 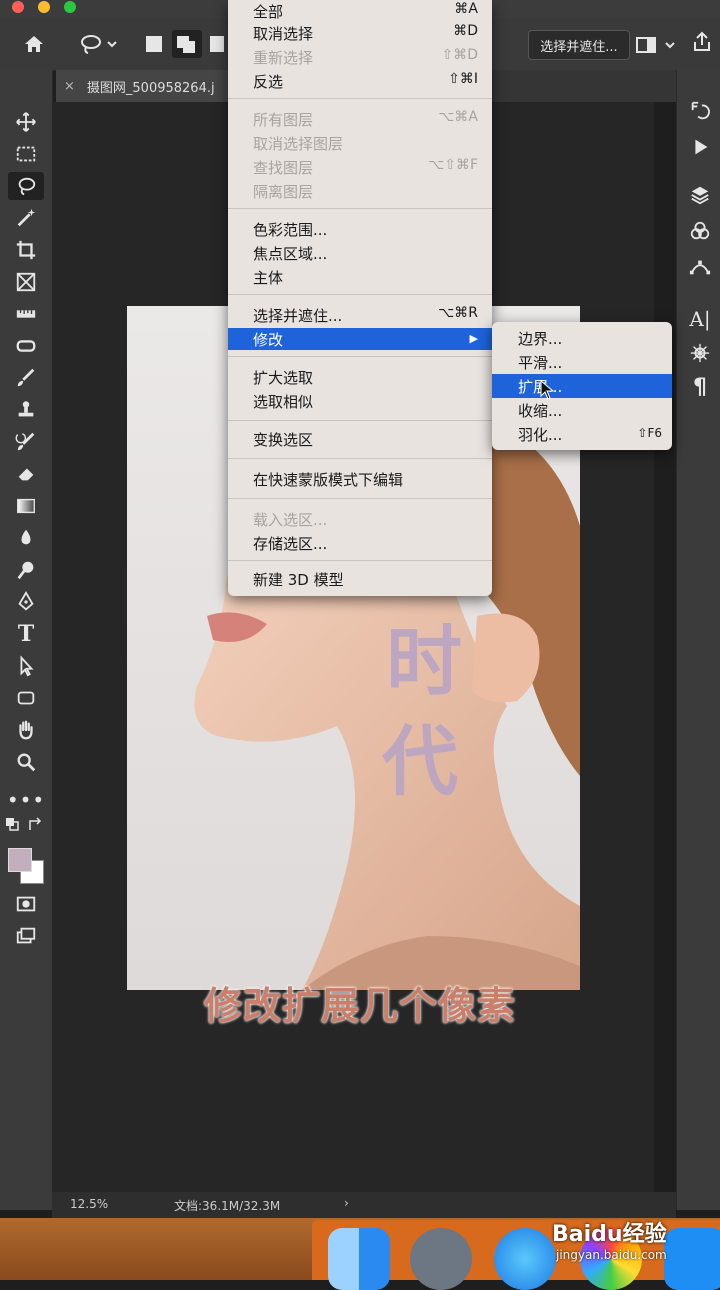 I want to click on default-colors-icon, so click(x=14, y=826).